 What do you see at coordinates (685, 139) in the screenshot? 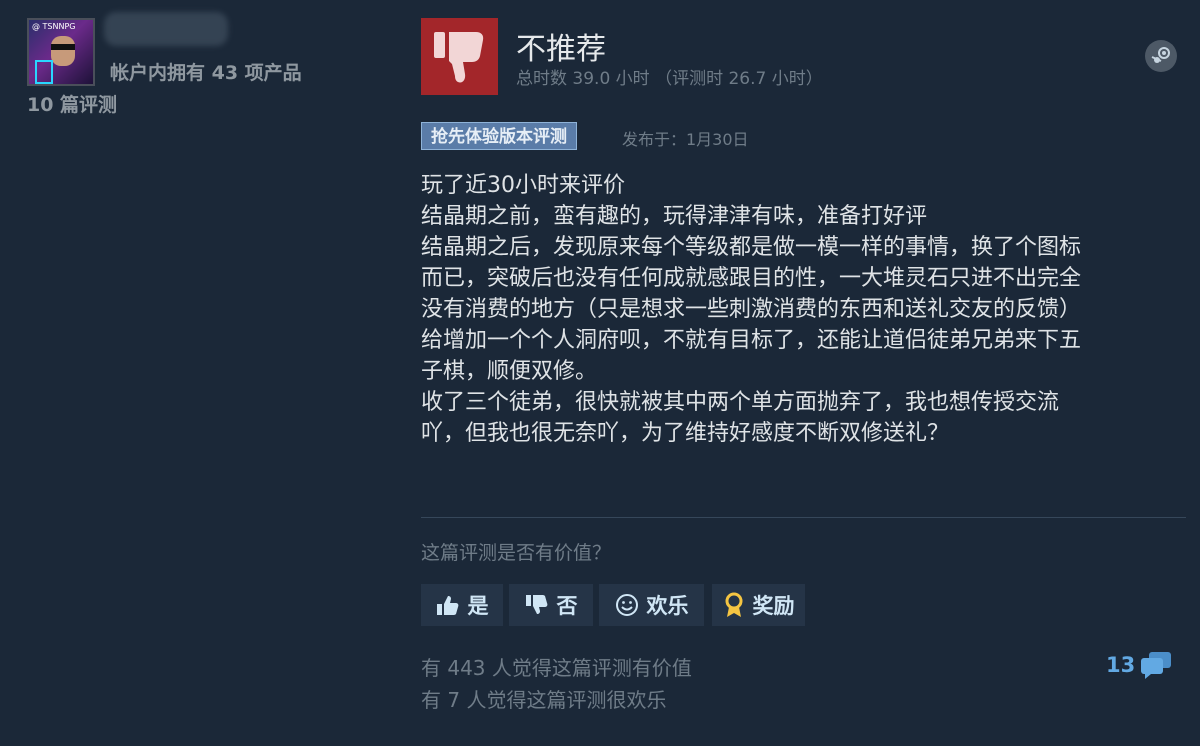
I see `posted-date: 发布于：1月30日` at bounding box center [685, 139].